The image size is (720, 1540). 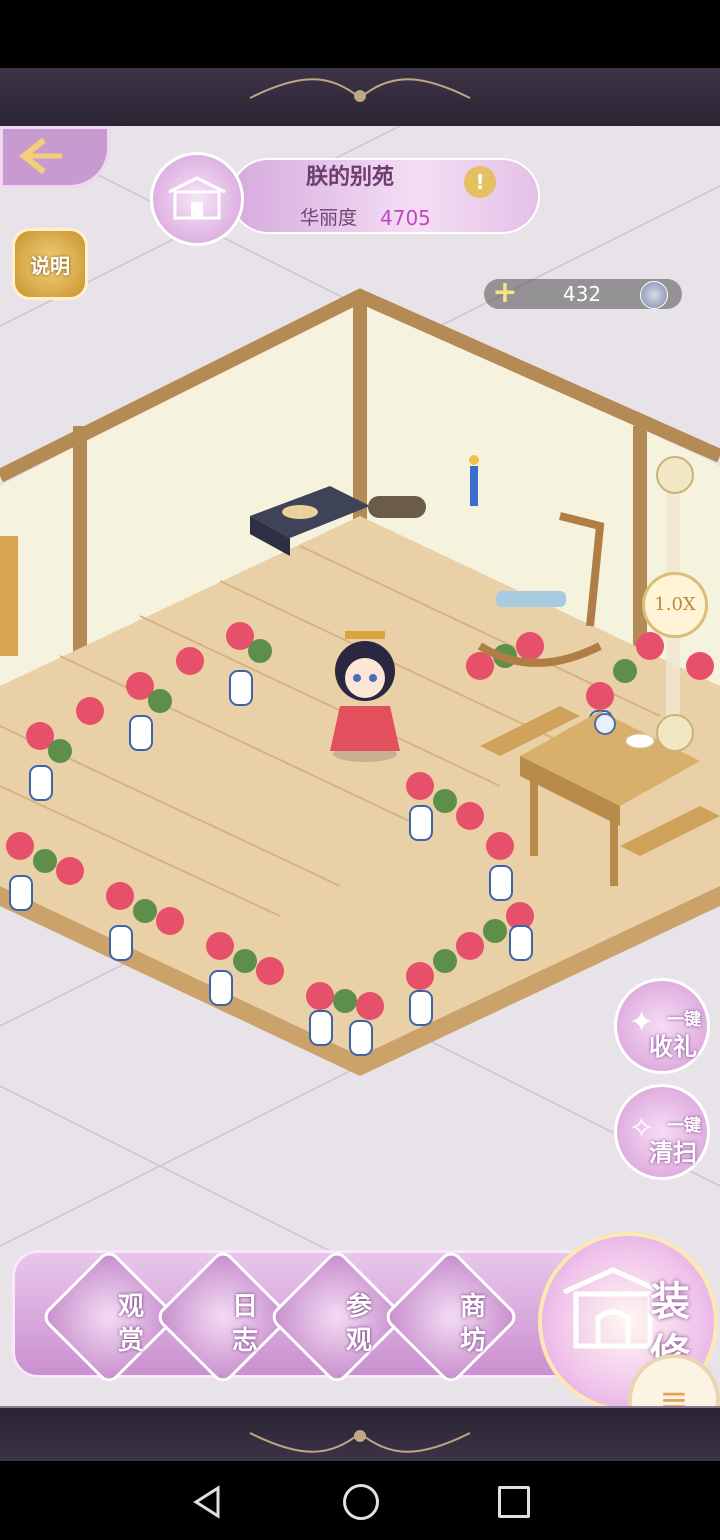 I want to click on collect-gifts-button: ✦ 一键 收礼, so click(x=662, y=1026).